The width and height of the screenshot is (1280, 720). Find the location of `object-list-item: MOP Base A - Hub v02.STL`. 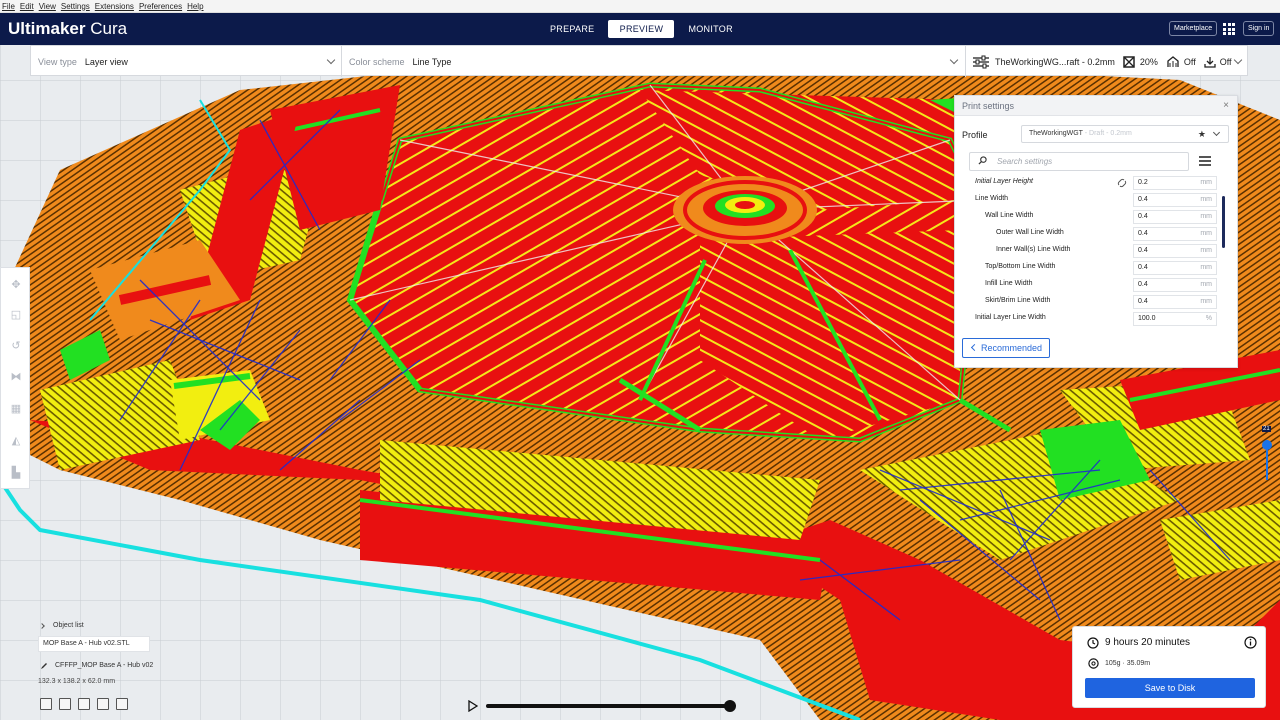

object-list-item: MOP Base A - Hub v02.STL is located at coordinates (94, 644).